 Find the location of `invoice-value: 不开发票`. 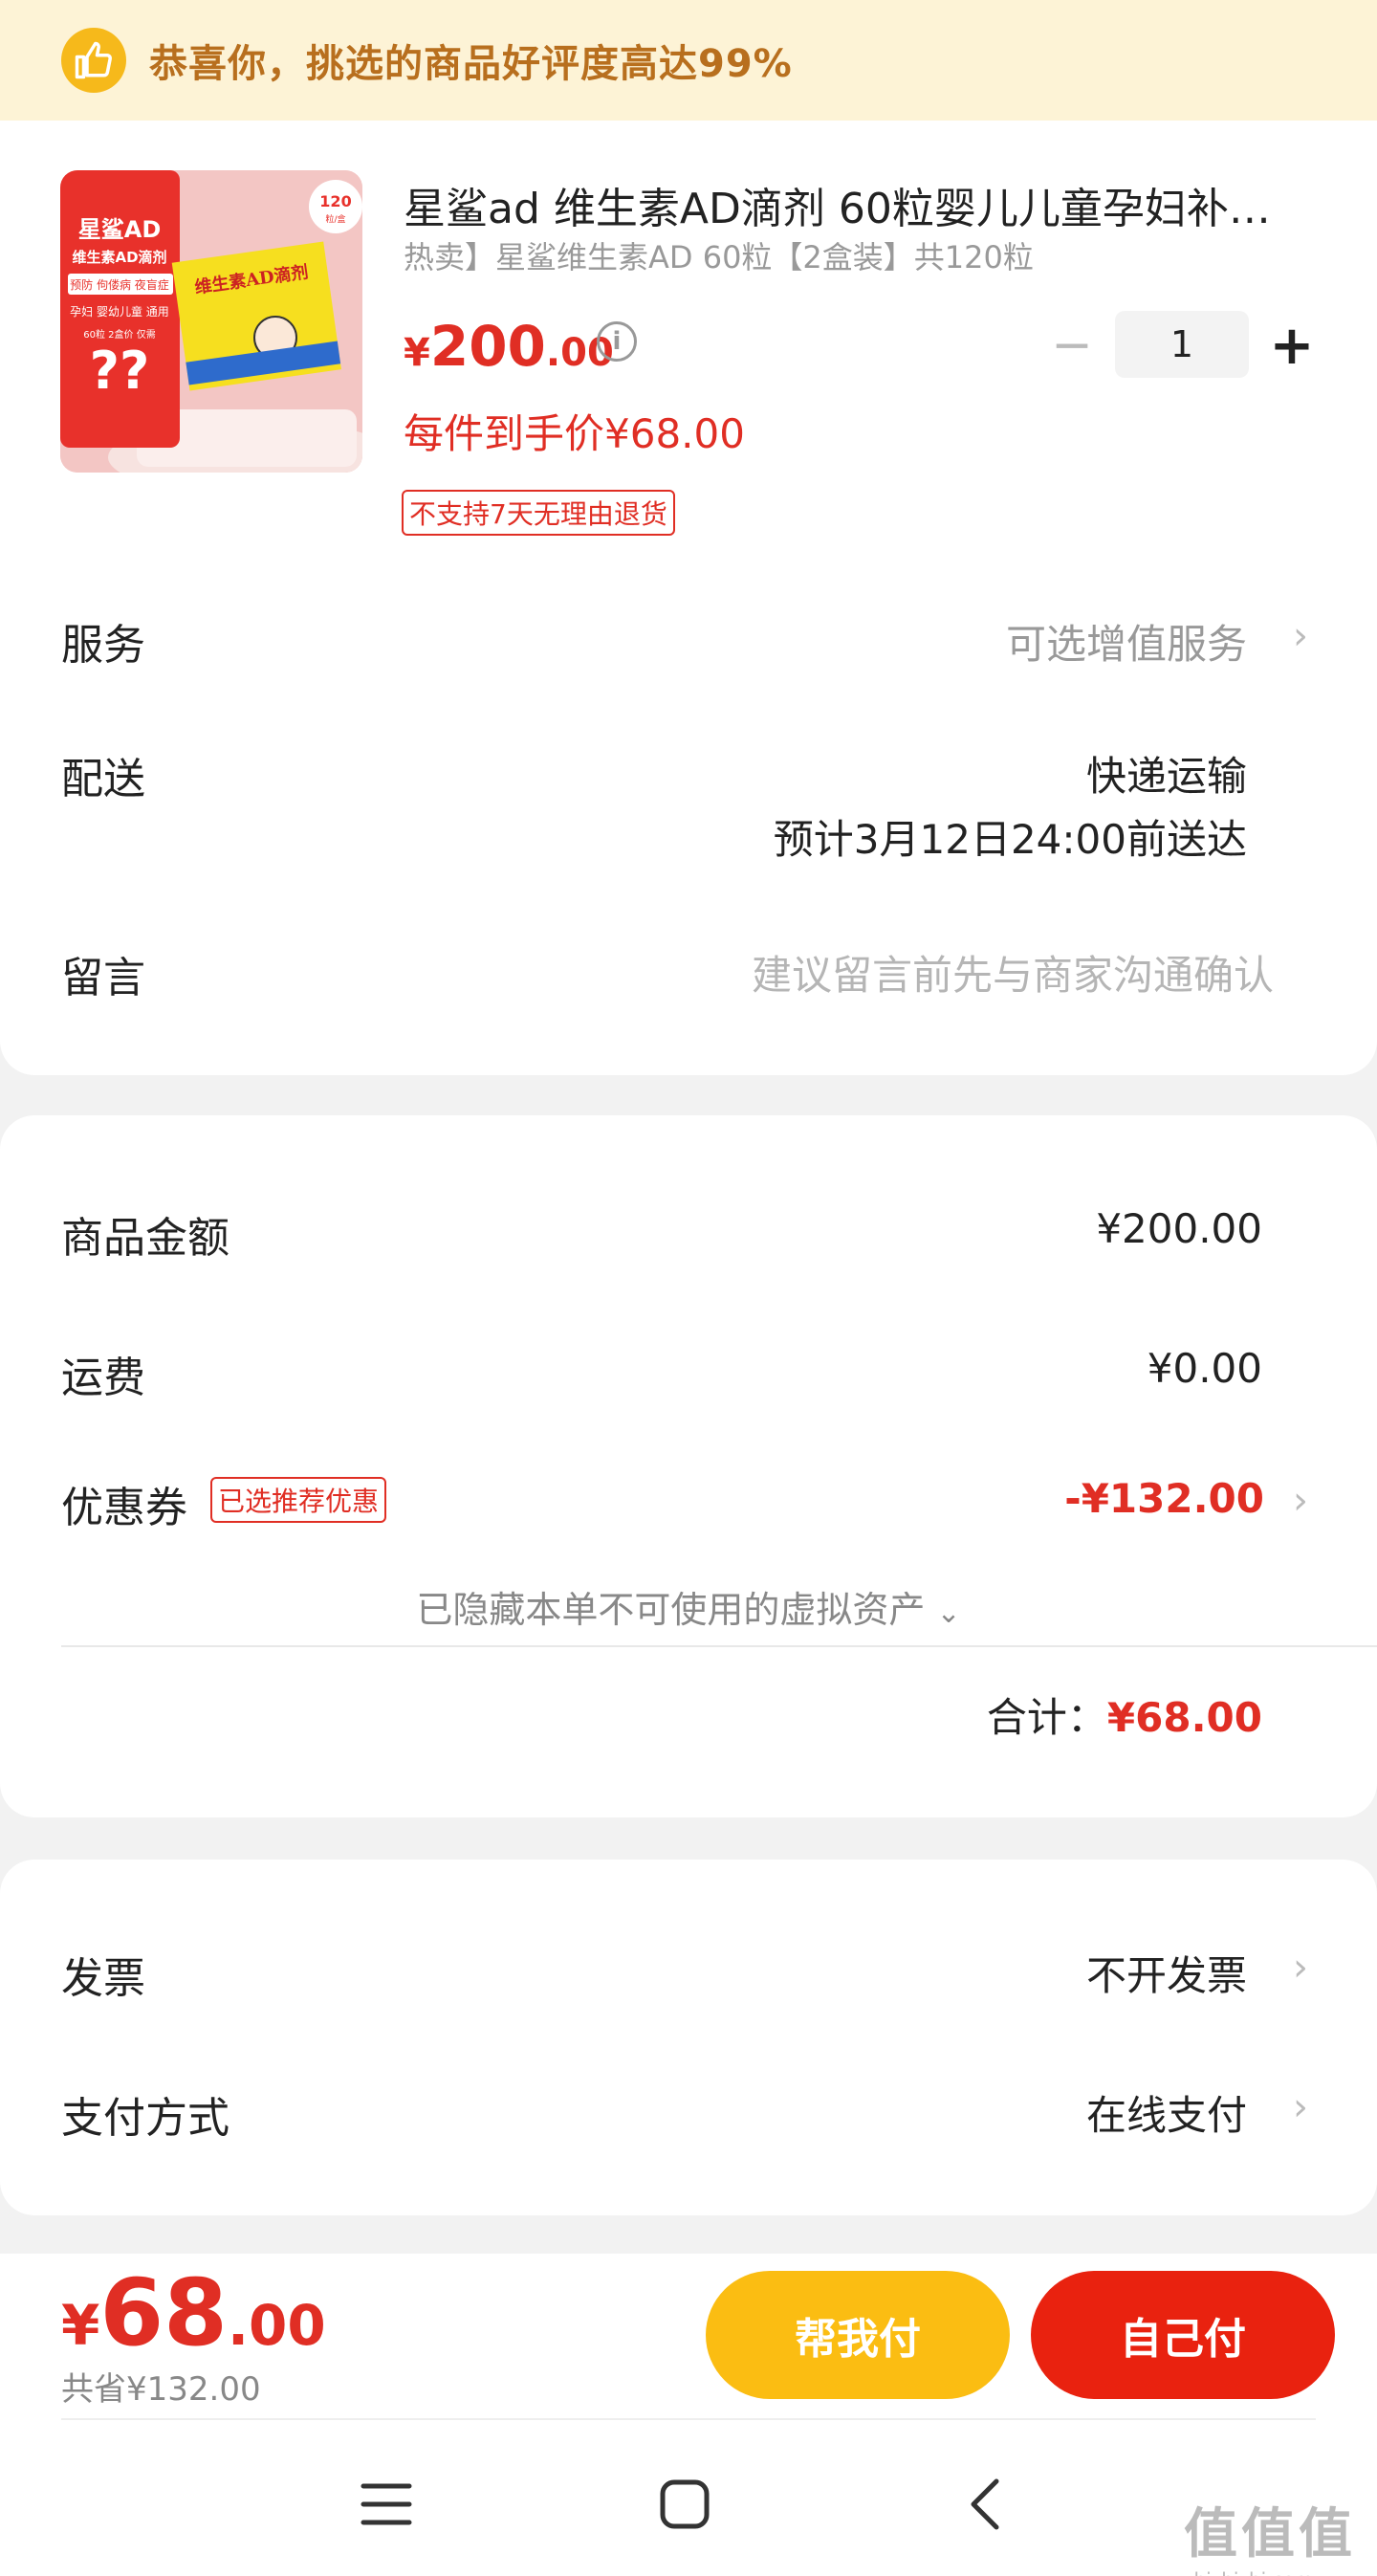

invoice-value: 不开发票 is located at coordinates (1166, 1973).